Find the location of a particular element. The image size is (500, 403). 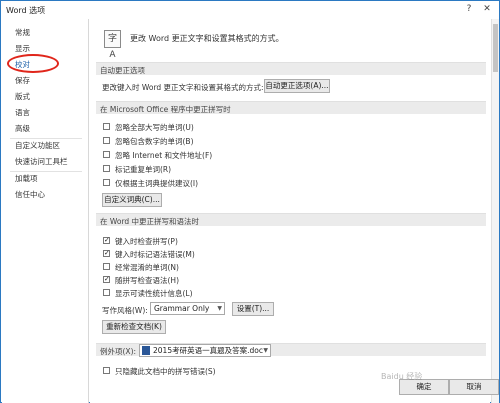

autocorrect-label: 更改键入时 Word 更正文字和设置其格式的方式: is located at coordinates (183, 87).